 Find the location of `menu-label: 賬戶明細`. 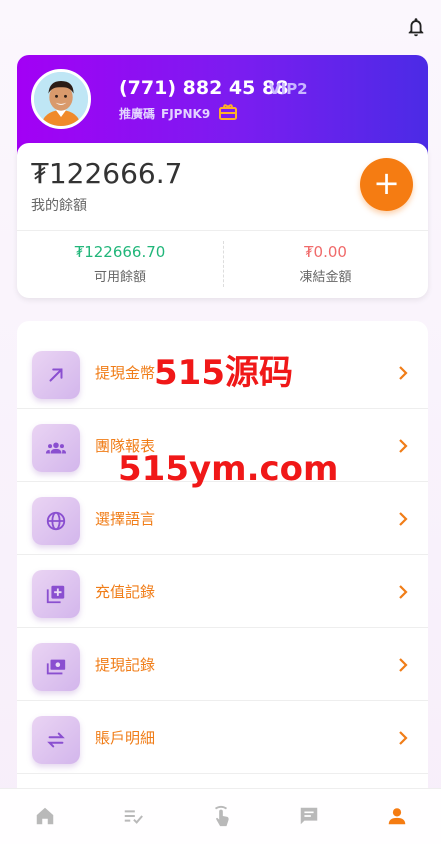

menu-label: 賬戶明細 is located at coordinates (125, 738).